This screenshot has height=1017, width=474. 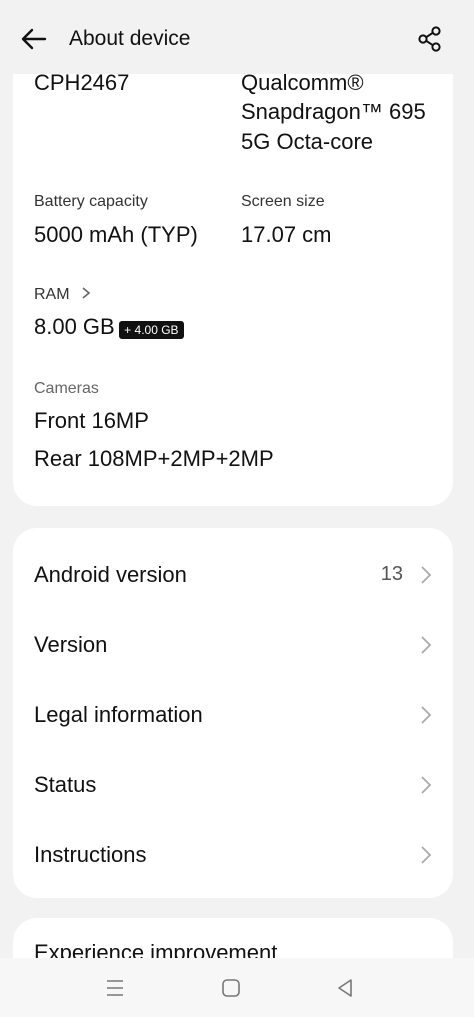 I want to click on menu-item-legal-information: Legal information, so click(x=233, y=715).